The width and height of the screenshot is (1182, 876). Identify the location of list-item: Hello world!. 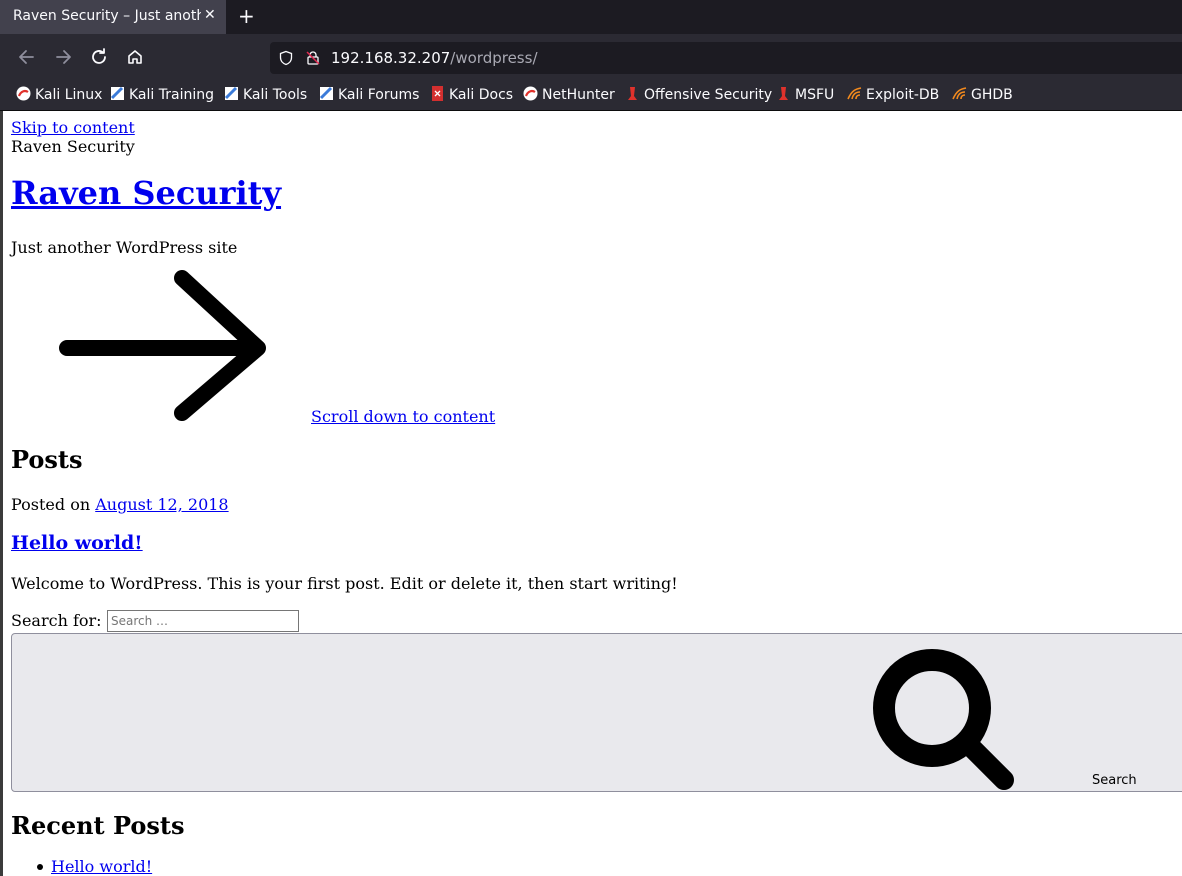
(94, 866).